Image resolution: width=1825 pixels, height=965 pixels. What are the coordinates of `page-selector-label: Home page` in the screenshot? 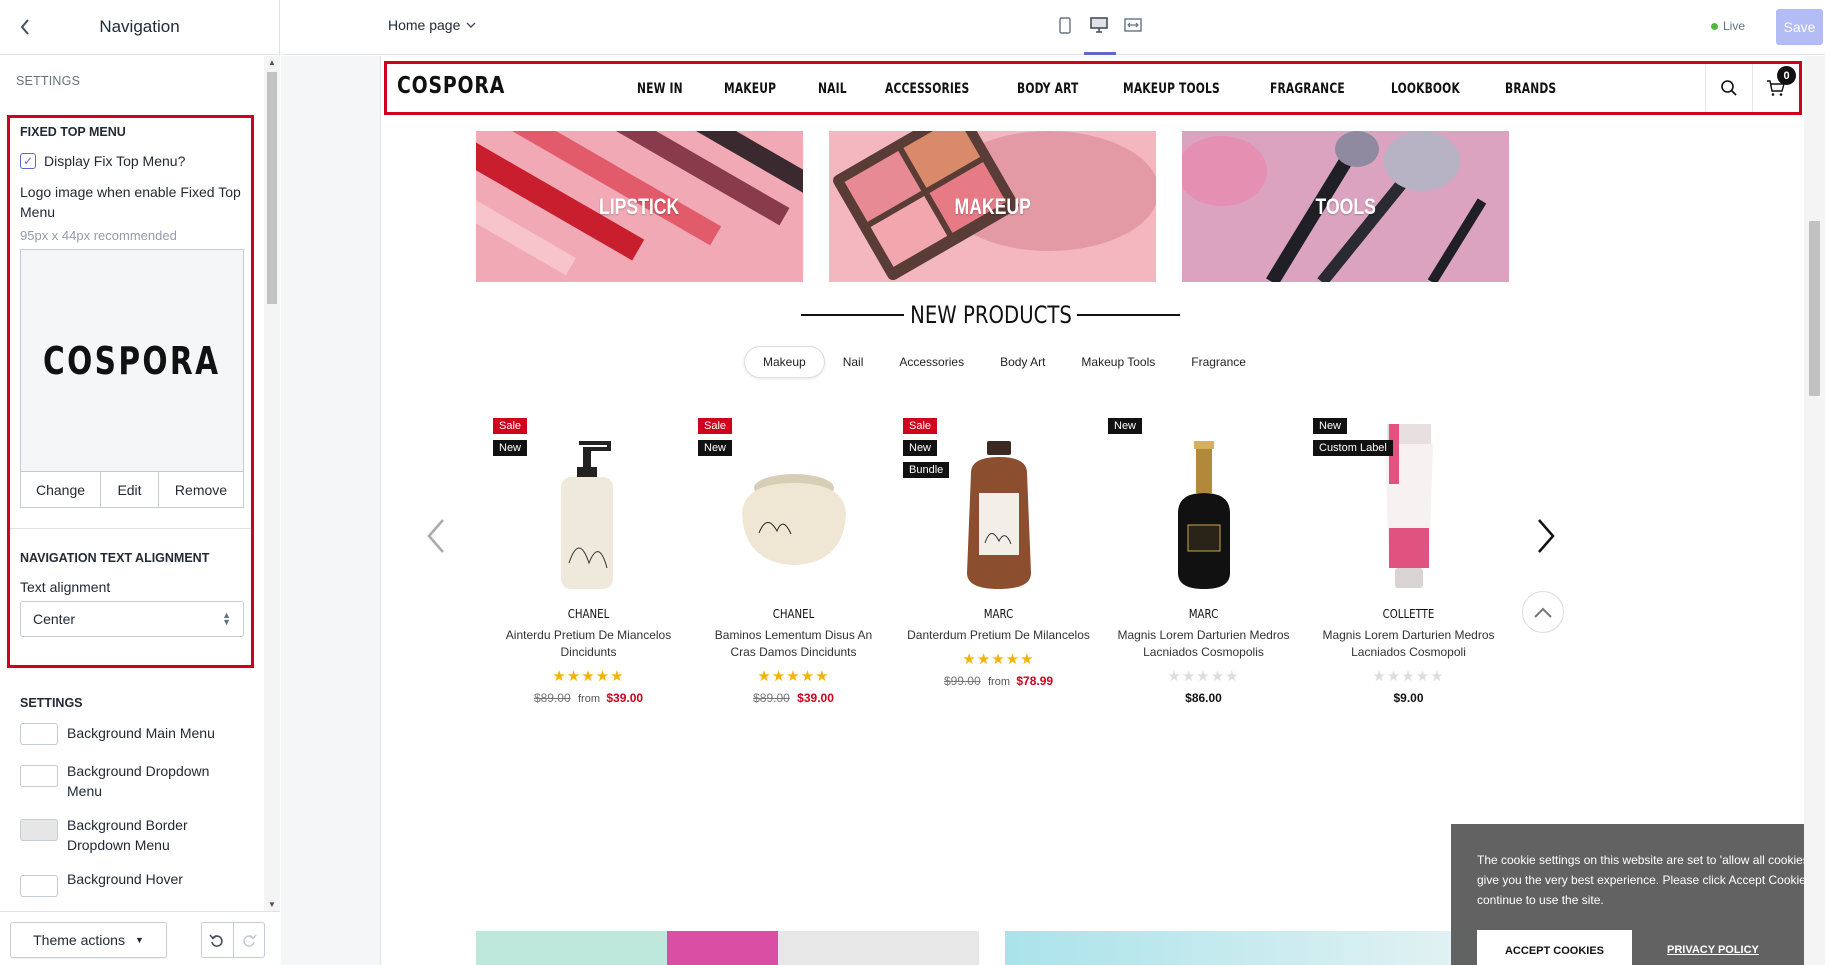 It's located at (424, 25).